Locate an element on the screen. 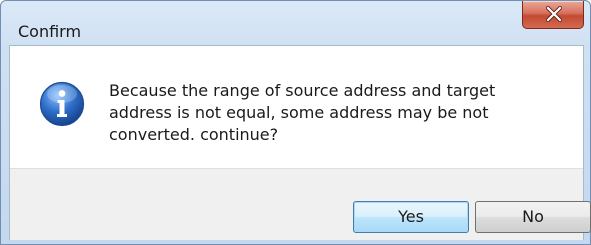  close-button is located at coordinates (553, 15).